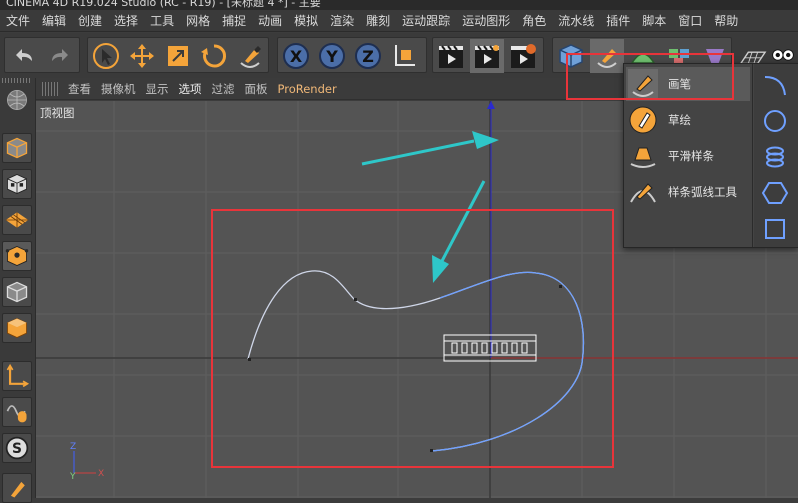 The width and height of the screenshot is (798, 503). I want to click on render-picture-viewer-icon, so click(487, 56).